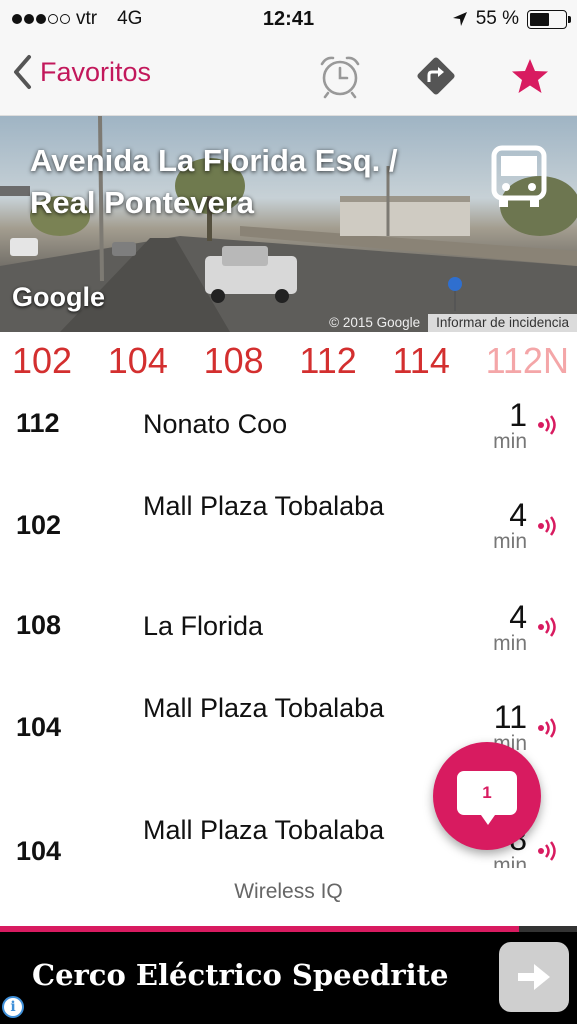  What do you see at coordinates (39, 625) in the screenshot?
I see `arrival-route: 108` at bounding box center [39, 625].